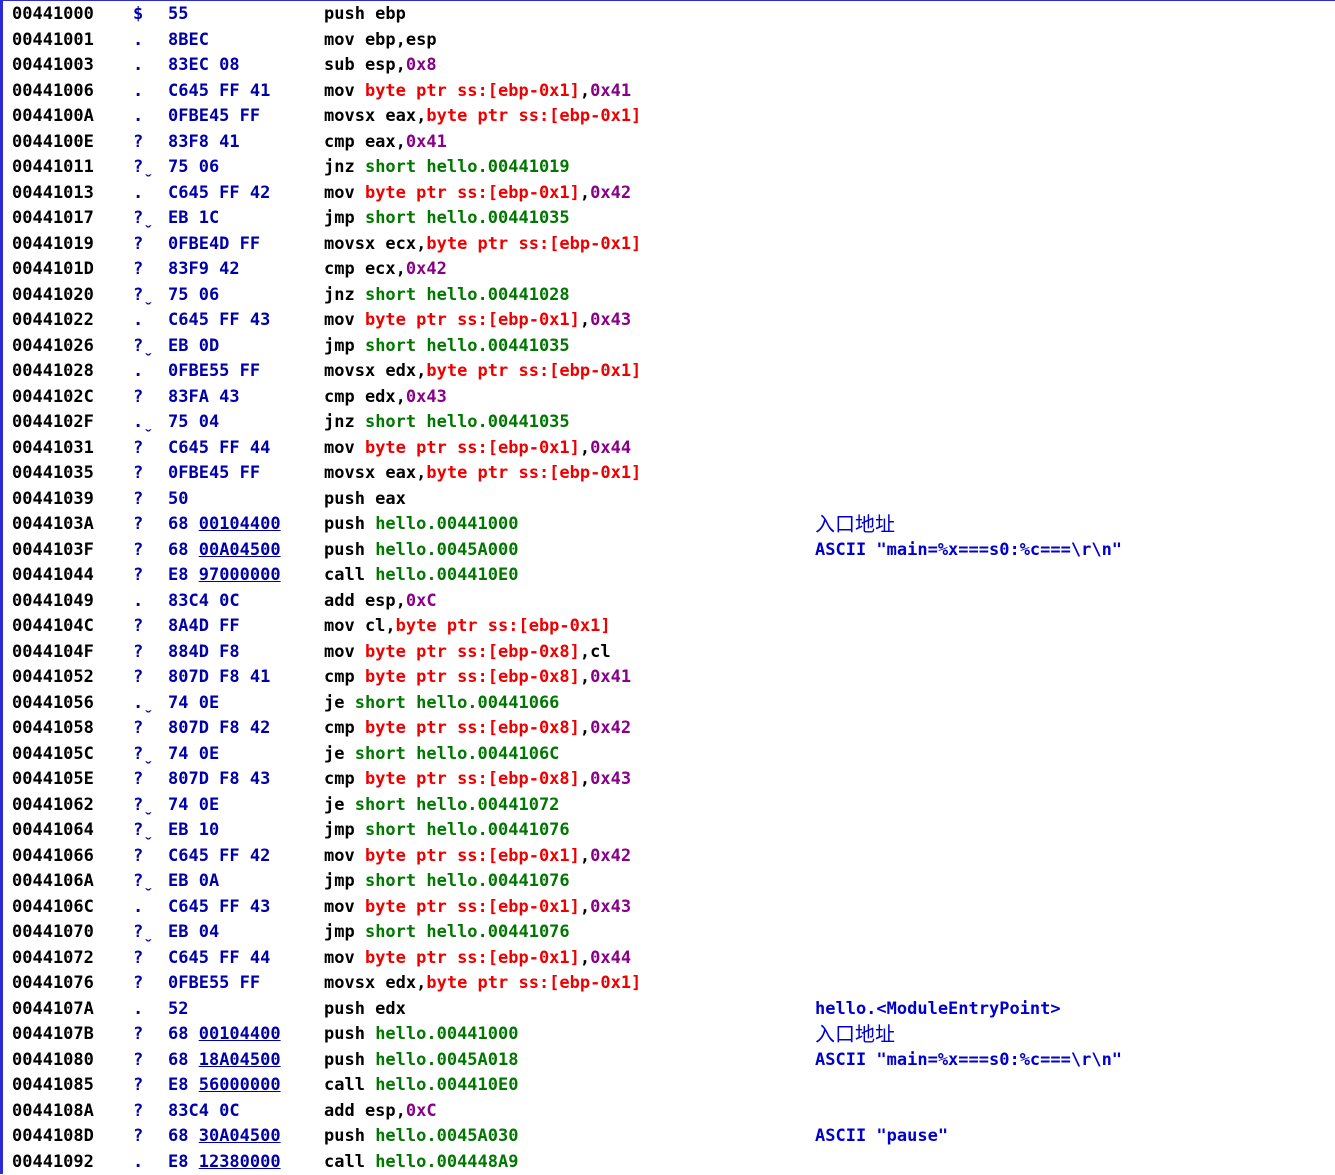  Describe the element at coordinates (219, 448) in the screenshot. I see `hex-bytes-segment: C645 FF 44` at that location.